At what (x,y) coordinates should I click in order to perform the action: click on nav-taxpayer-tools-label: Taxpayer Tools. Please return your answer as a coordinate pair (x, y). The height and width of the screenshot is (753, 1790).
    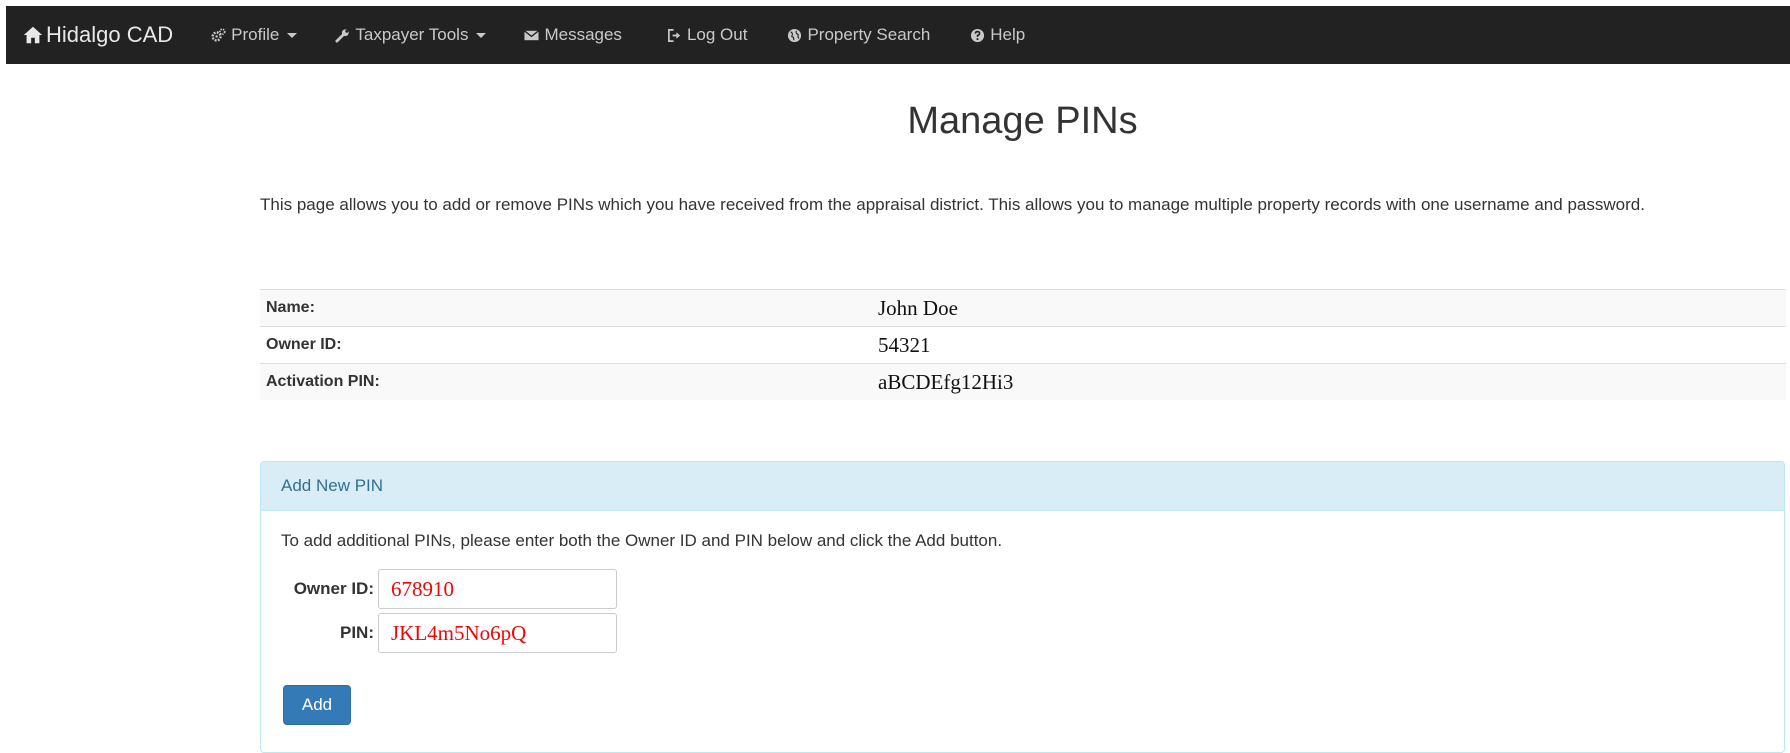
    Looking at the image, I should click on (412, 34).